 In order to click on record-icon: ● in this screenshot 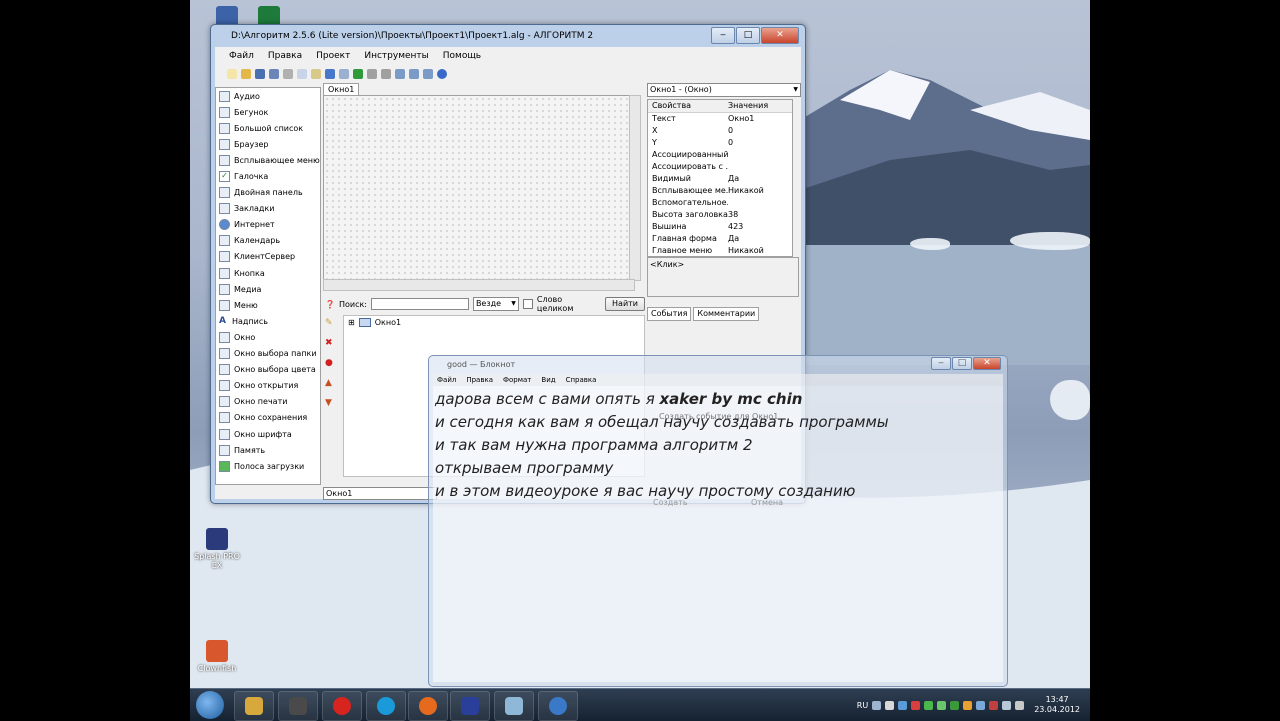, I will do `click(331, 363)`.